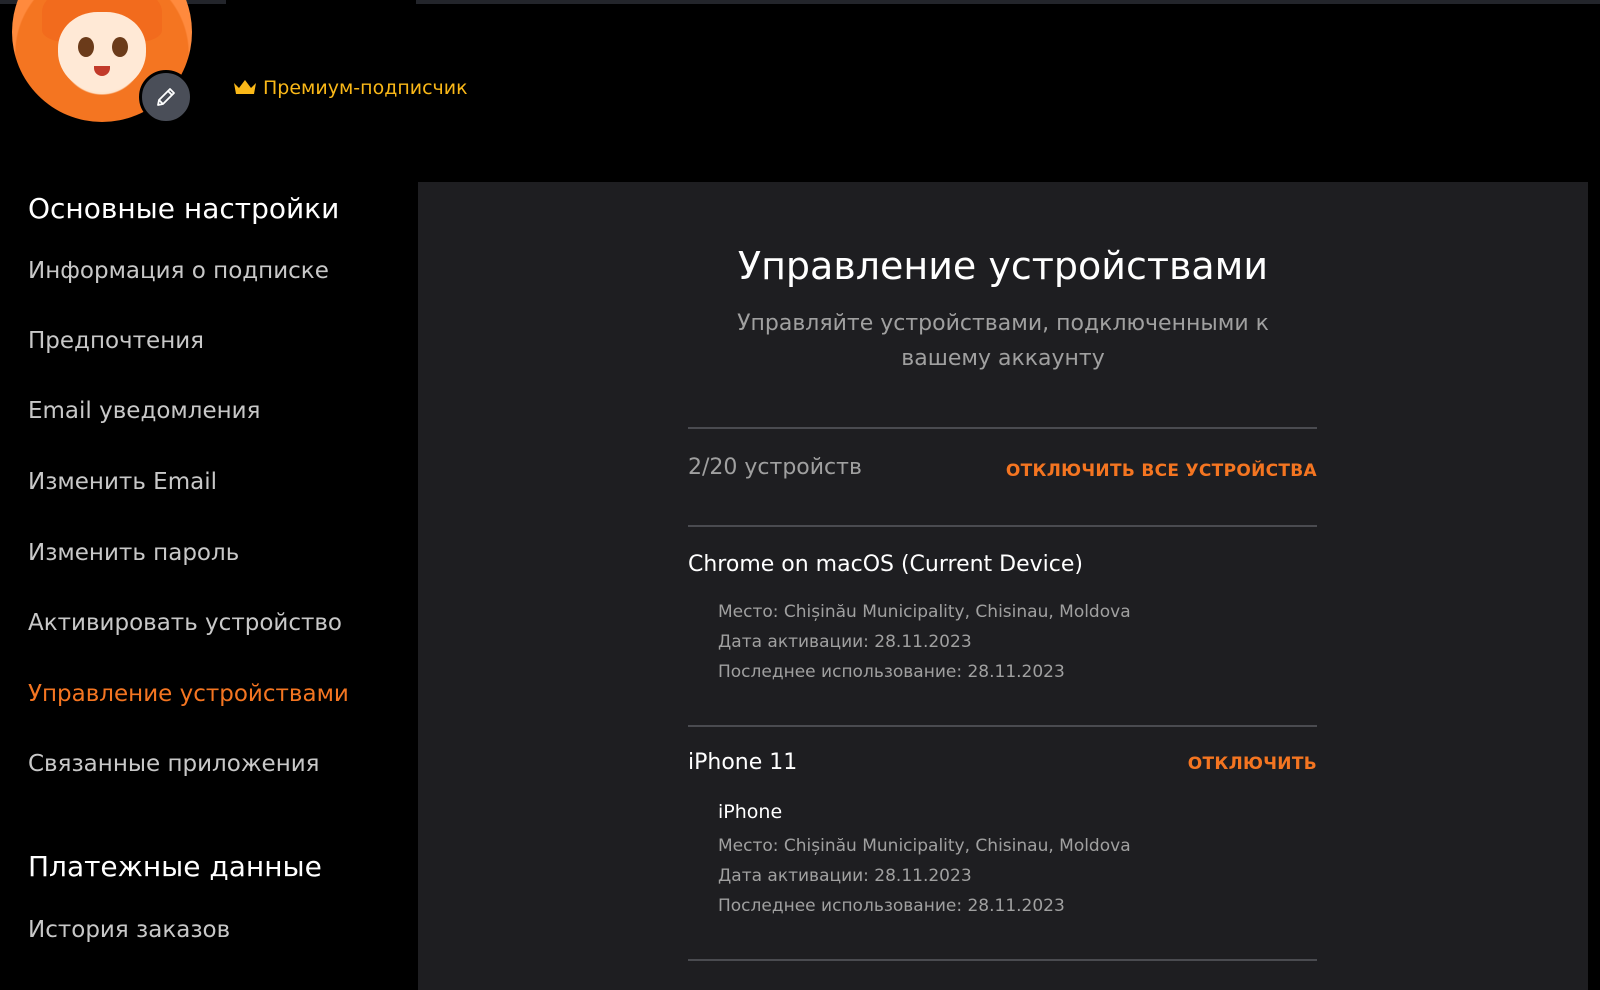  What do you see at coordinates (129, 930) in the screenshot?
I see `sidebar-item-order-history: История заказов` at bounding box center [129, 930].